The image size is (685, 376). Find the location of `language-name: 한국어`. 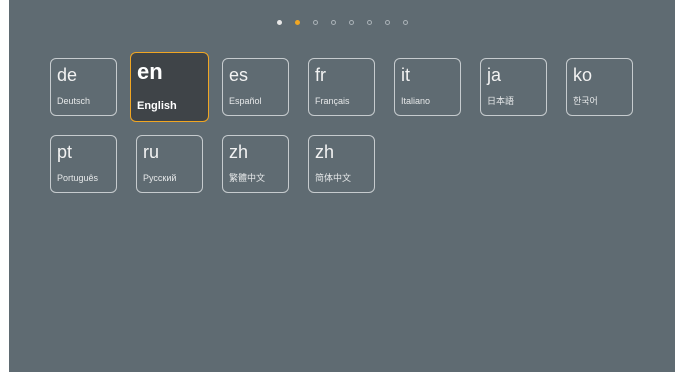

language-name: 한국어 is located at coordinates (585, 101).